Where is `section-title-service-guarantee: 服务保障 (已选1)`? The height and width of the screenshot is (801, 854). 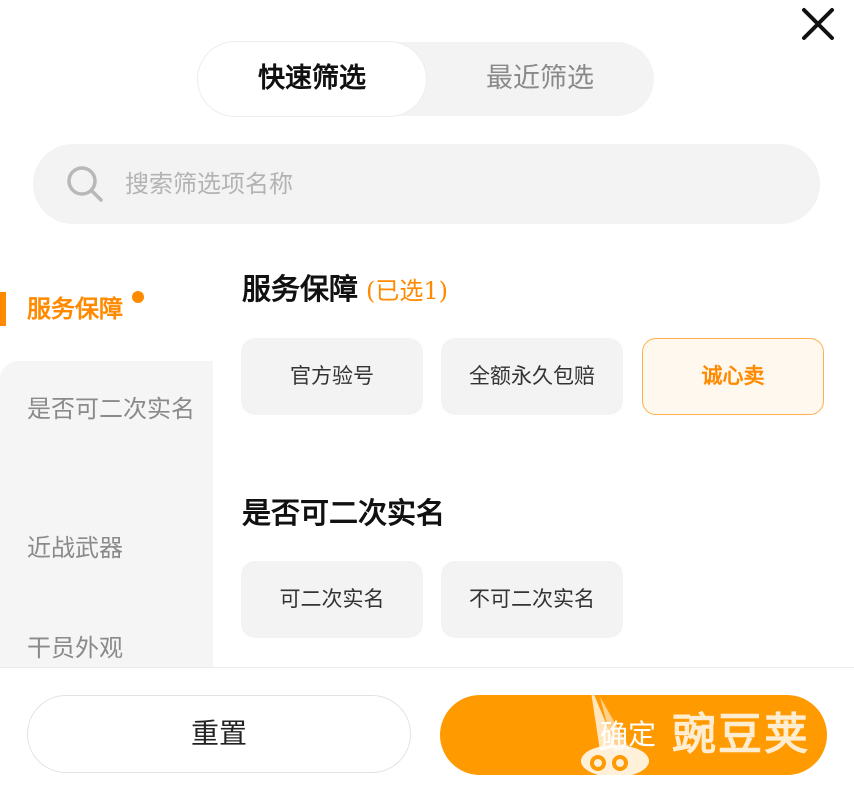
section-title-service-guarantee: 服务保障 (已选1) is located at coordinates (345, 287).